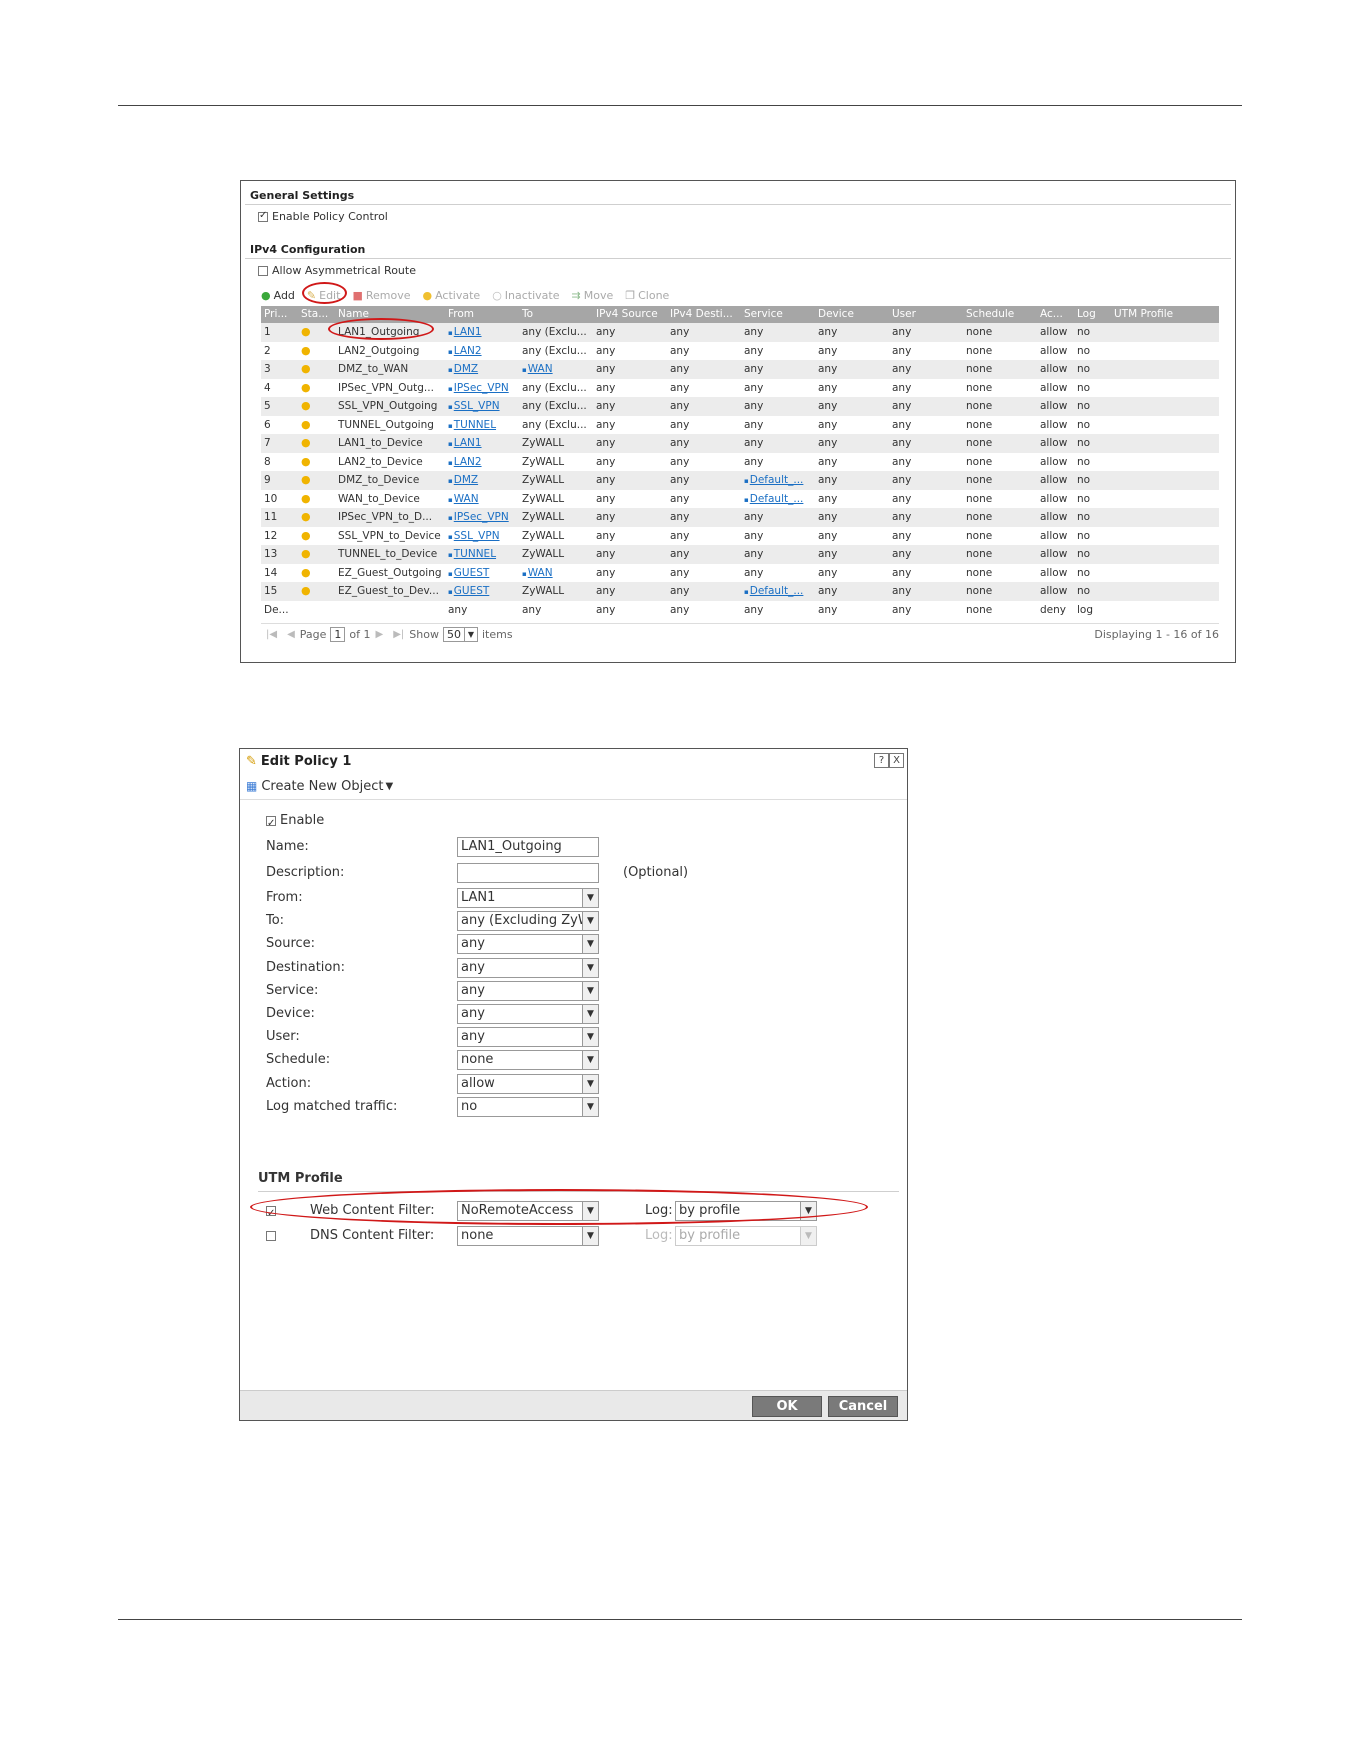  What do you see at coordinates (251, 761) in the screenshot?
I see `edit-policy-icon: ✎` at bounding box center [251, 761].